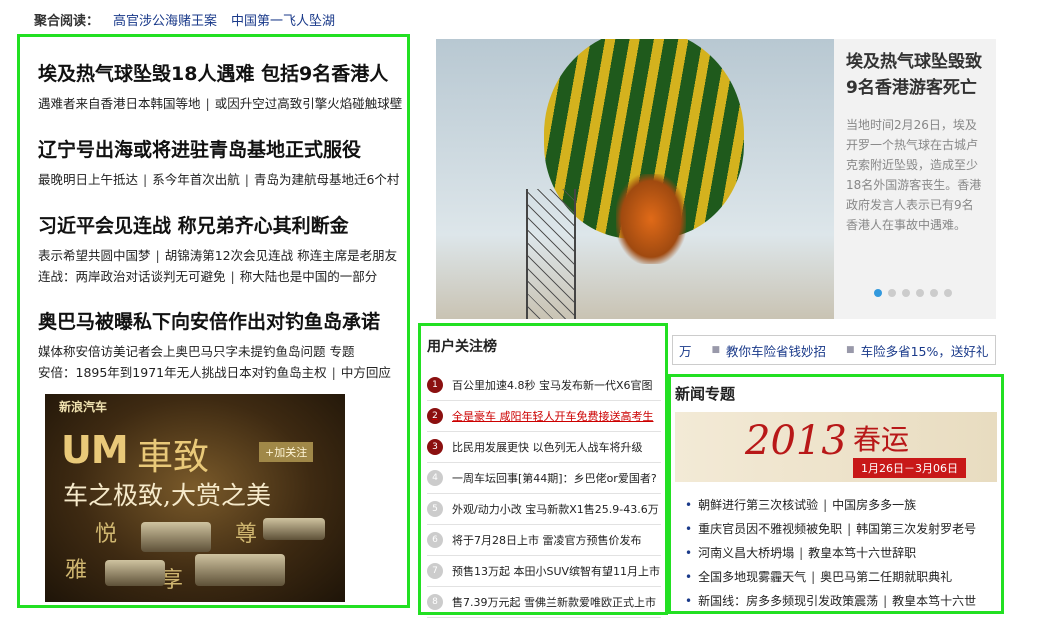 This screenshot has height=640, width=1042. I want to click on slide-pagination, so click(913, 293).